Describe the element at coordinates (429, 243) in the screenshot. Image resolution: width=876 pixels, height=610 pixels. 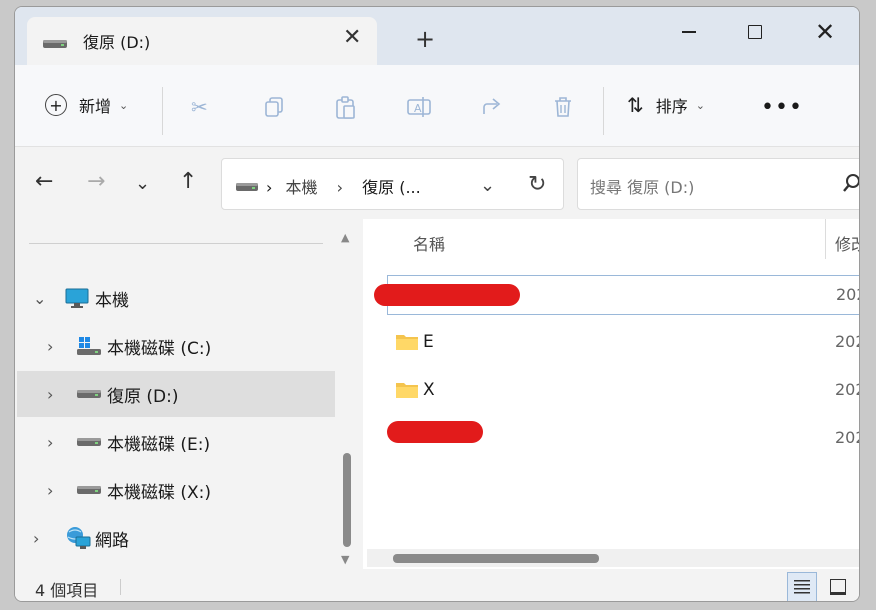
I see `column-header-name: 名稱` at that location.